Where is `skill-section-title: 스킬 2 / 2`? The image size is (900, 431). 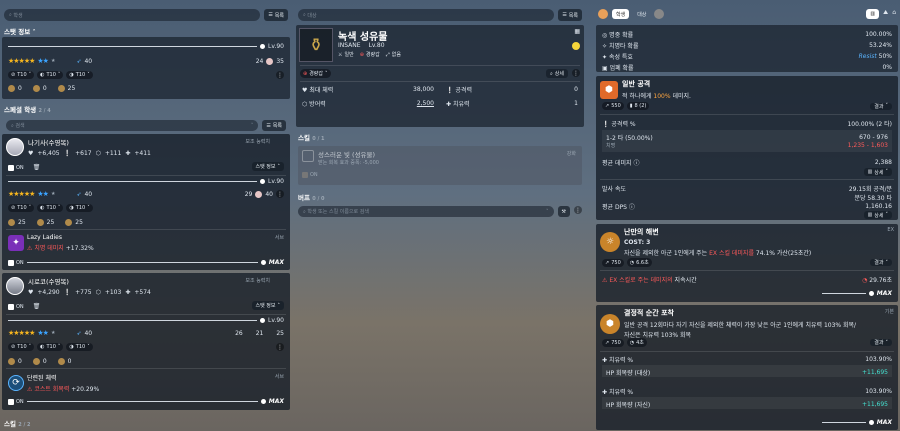
skill-section-title: 스킬 2 / 2 is located at coordinates (17, 423).